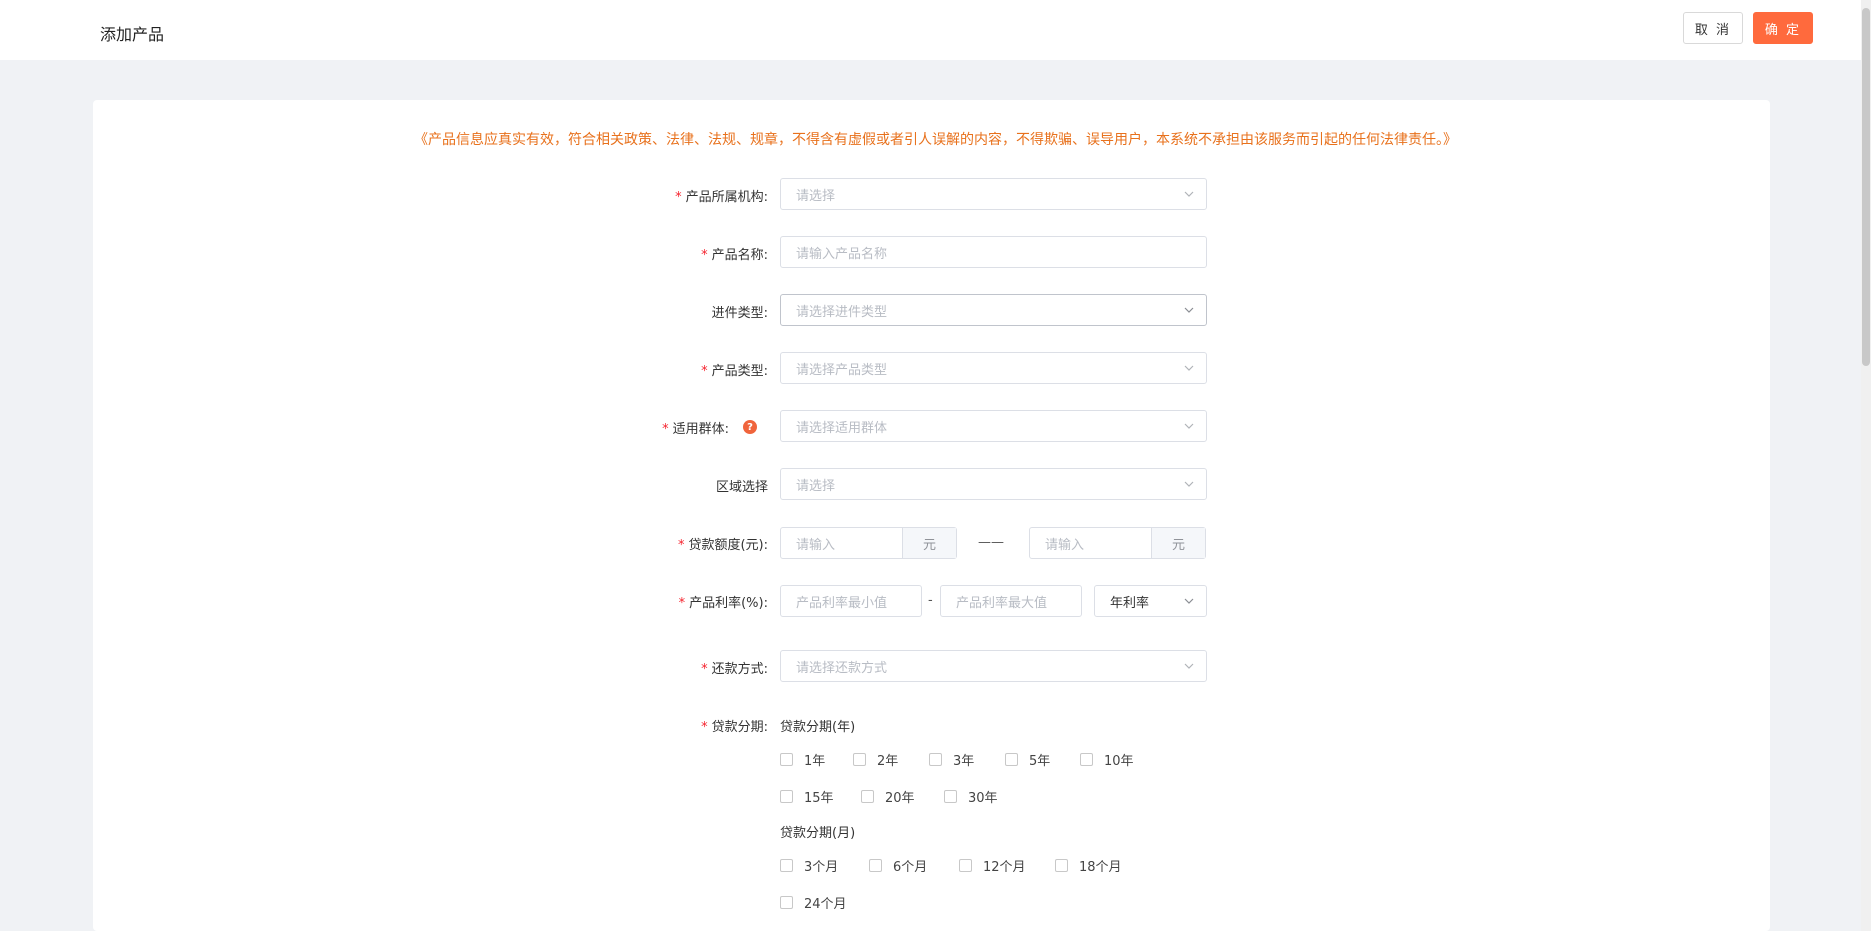  Describe the element at coordinates (993, 194) in the screenshot. I see `org-select: 请选择` at that location.